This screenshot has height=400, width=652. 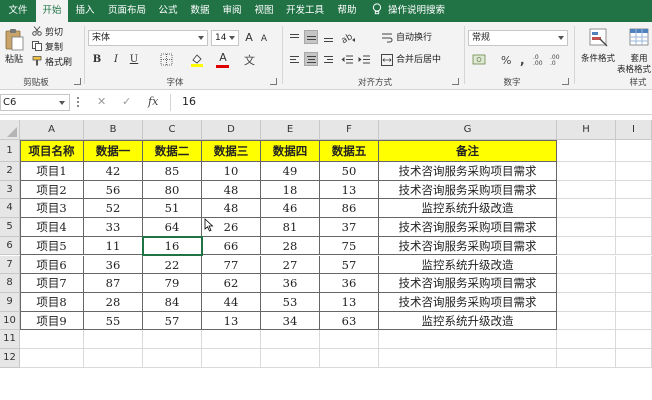 What do you see at coordinates (172, 246) in the screenshot?
I see `cell-c6: 16` at bounding box center [172, 246].